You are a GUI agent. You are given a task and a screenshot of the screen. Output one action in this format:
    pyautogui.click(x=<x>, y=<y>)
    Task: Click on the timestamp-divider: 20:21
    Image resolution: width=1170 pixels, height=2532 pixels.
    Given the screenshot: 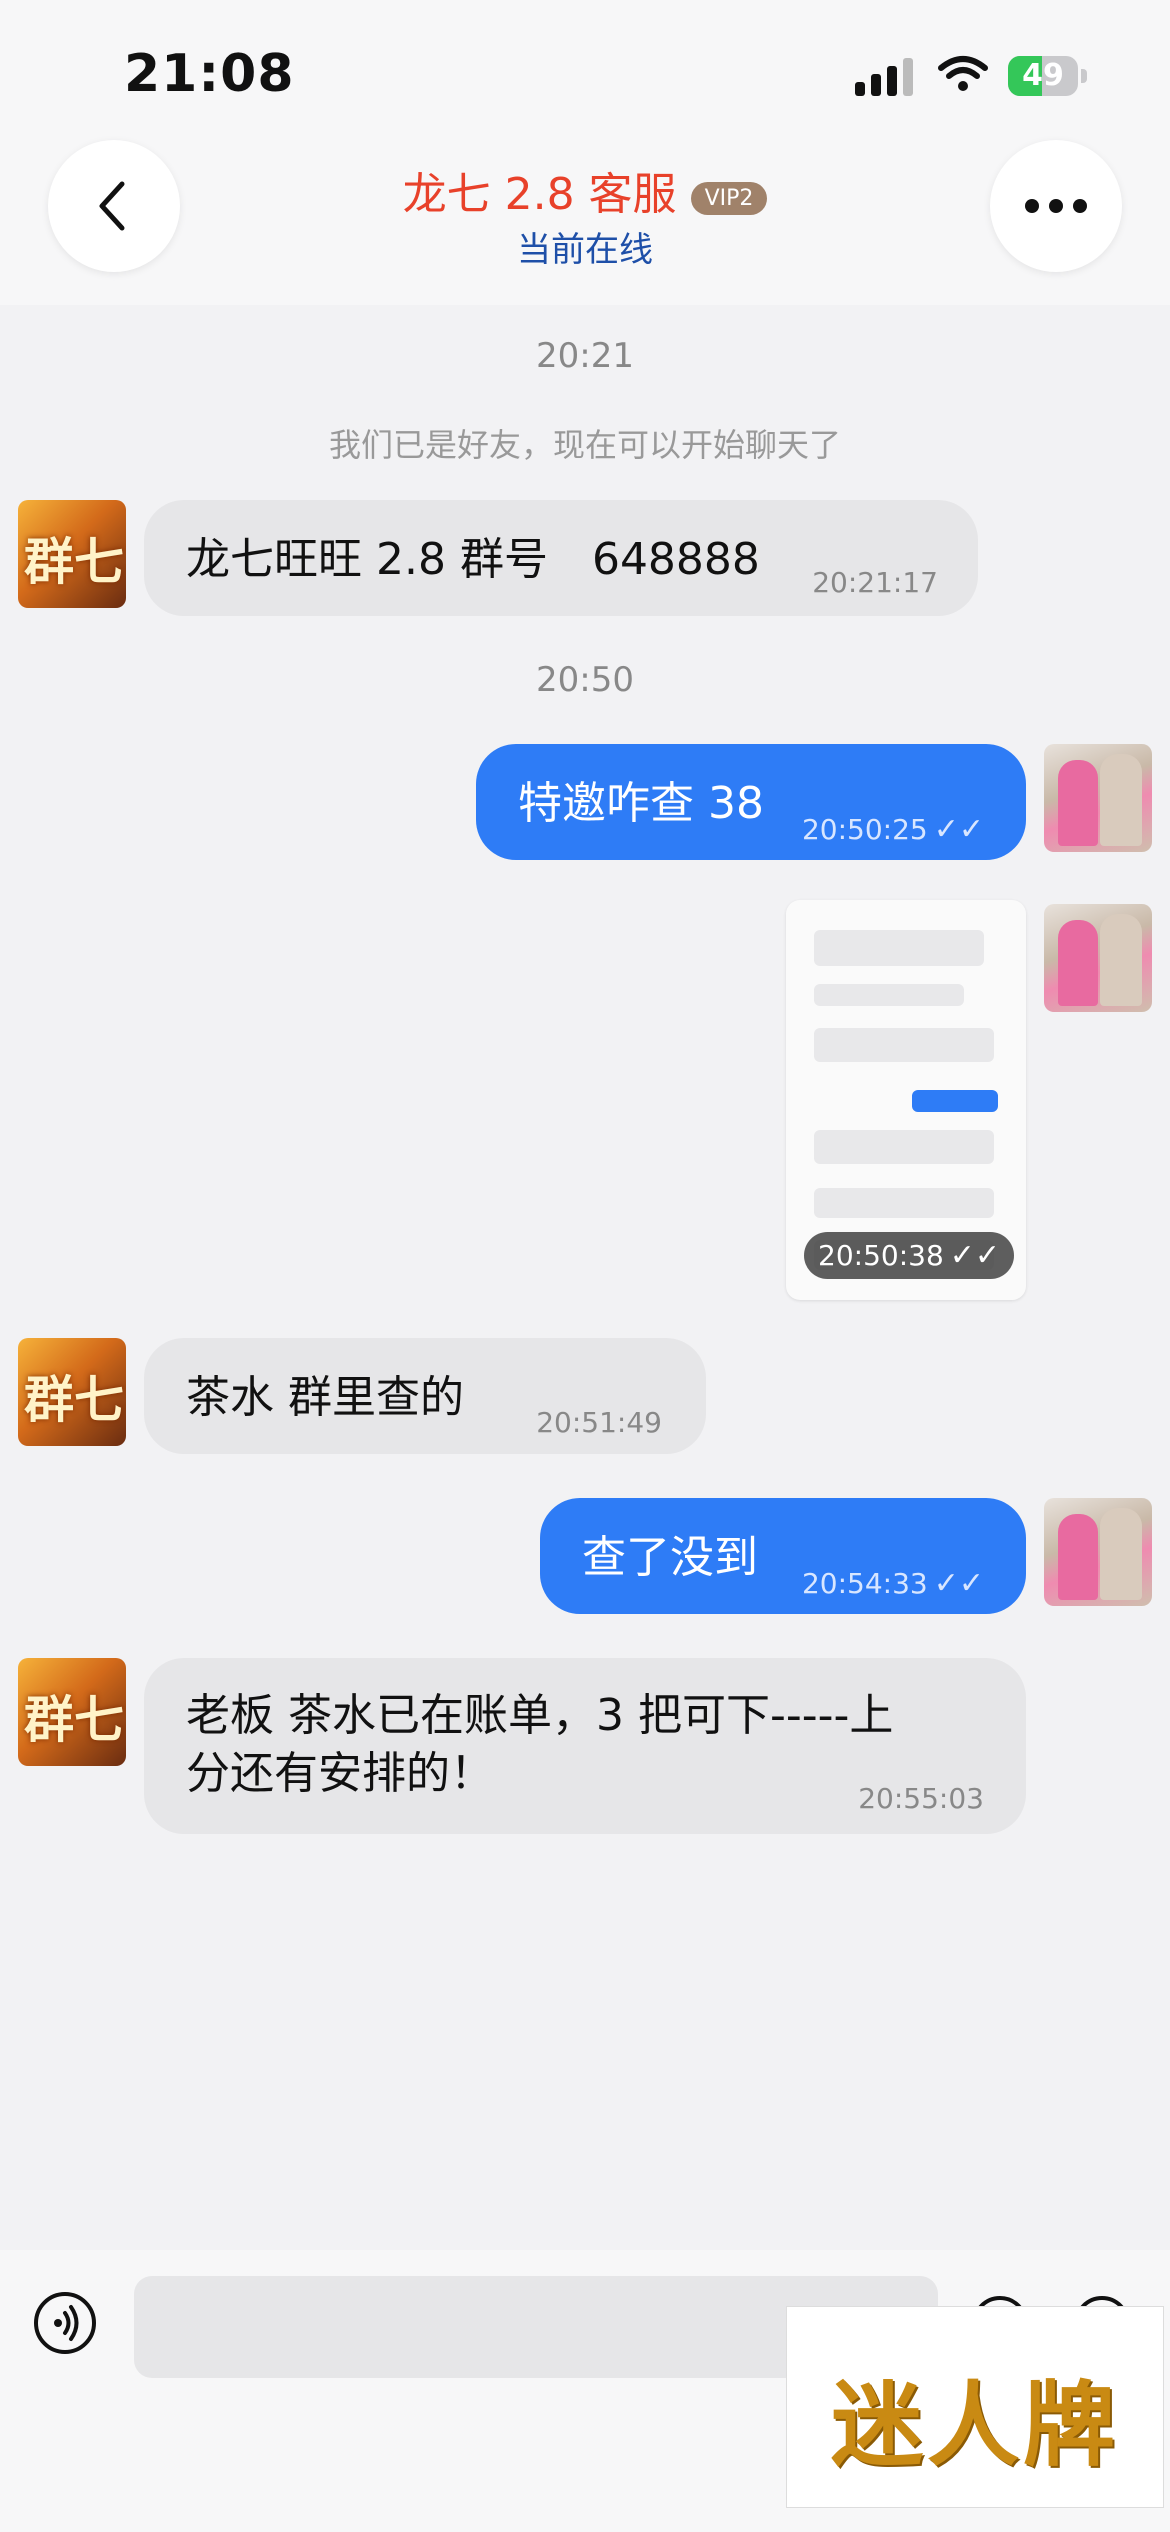 What is the action you would take?
    pyautogui.click(x=585, y=356)
    